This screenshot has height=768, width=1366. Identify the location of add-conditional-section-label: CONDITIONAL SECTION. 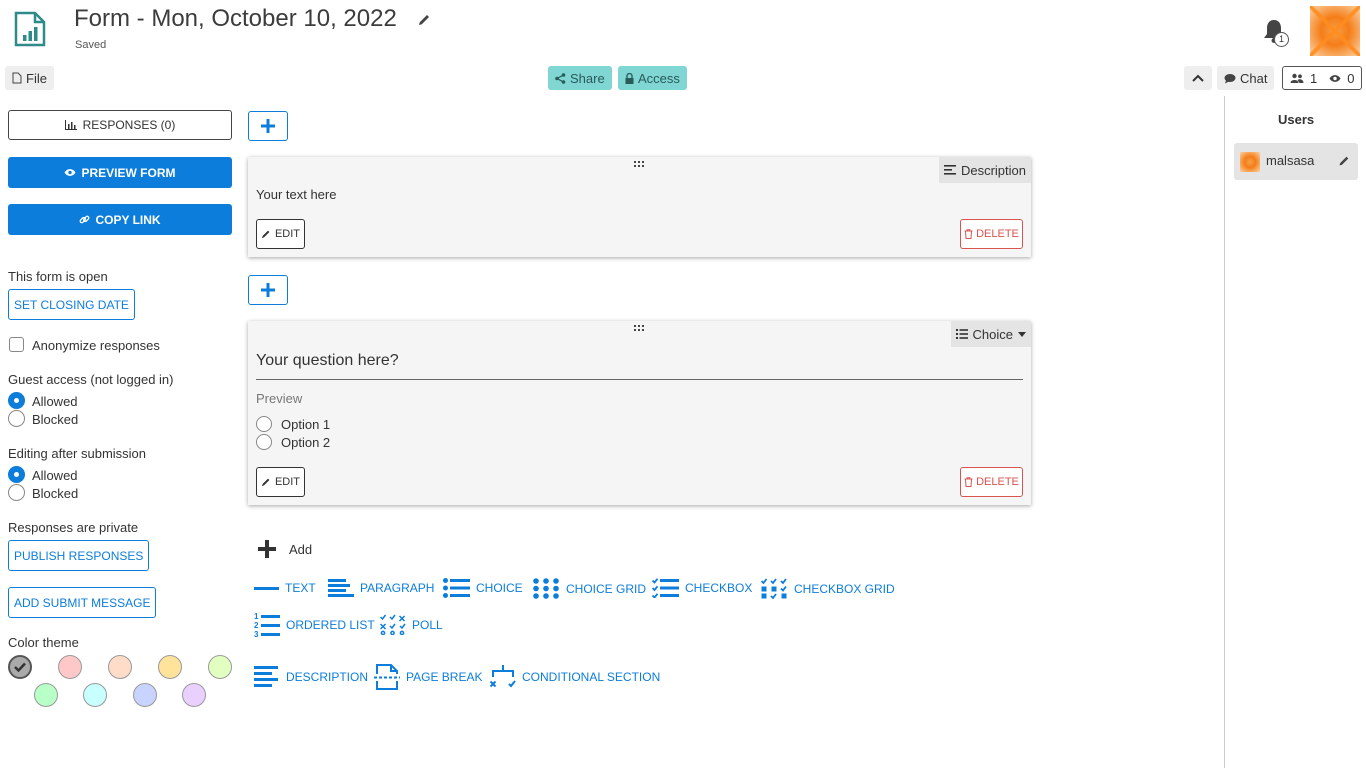
(591, 677).